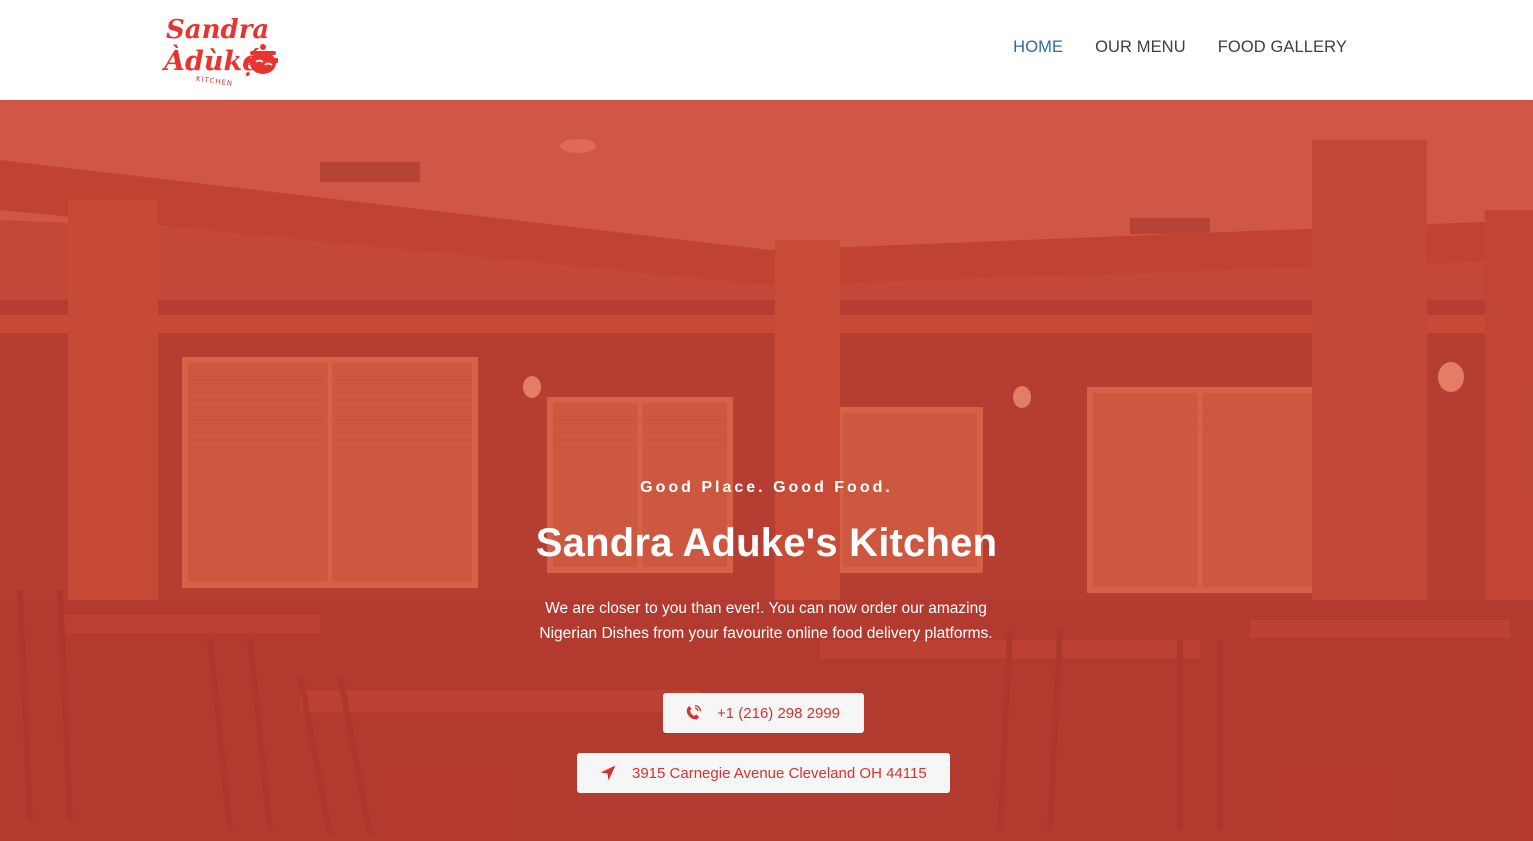  What do you see at coordinates (766, 487) in the screenshot?
I see `hero-tagline: Good Place. Good Food.` at bounding box center [766, 487].